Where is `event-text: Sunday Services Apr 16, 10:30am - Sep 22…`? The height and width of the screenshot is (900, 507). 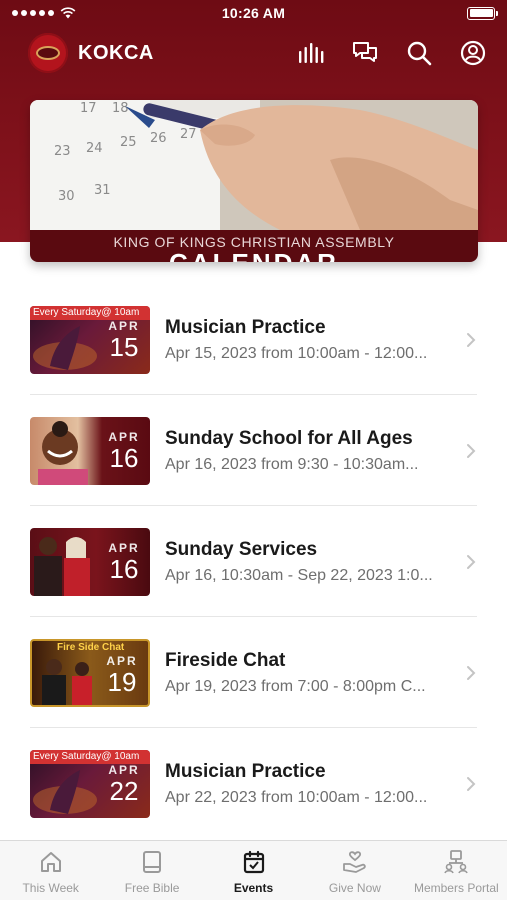 event-text: Sunday Services Apr 16, 10:30am - Sep 22… is located at coordinates (311, 562).